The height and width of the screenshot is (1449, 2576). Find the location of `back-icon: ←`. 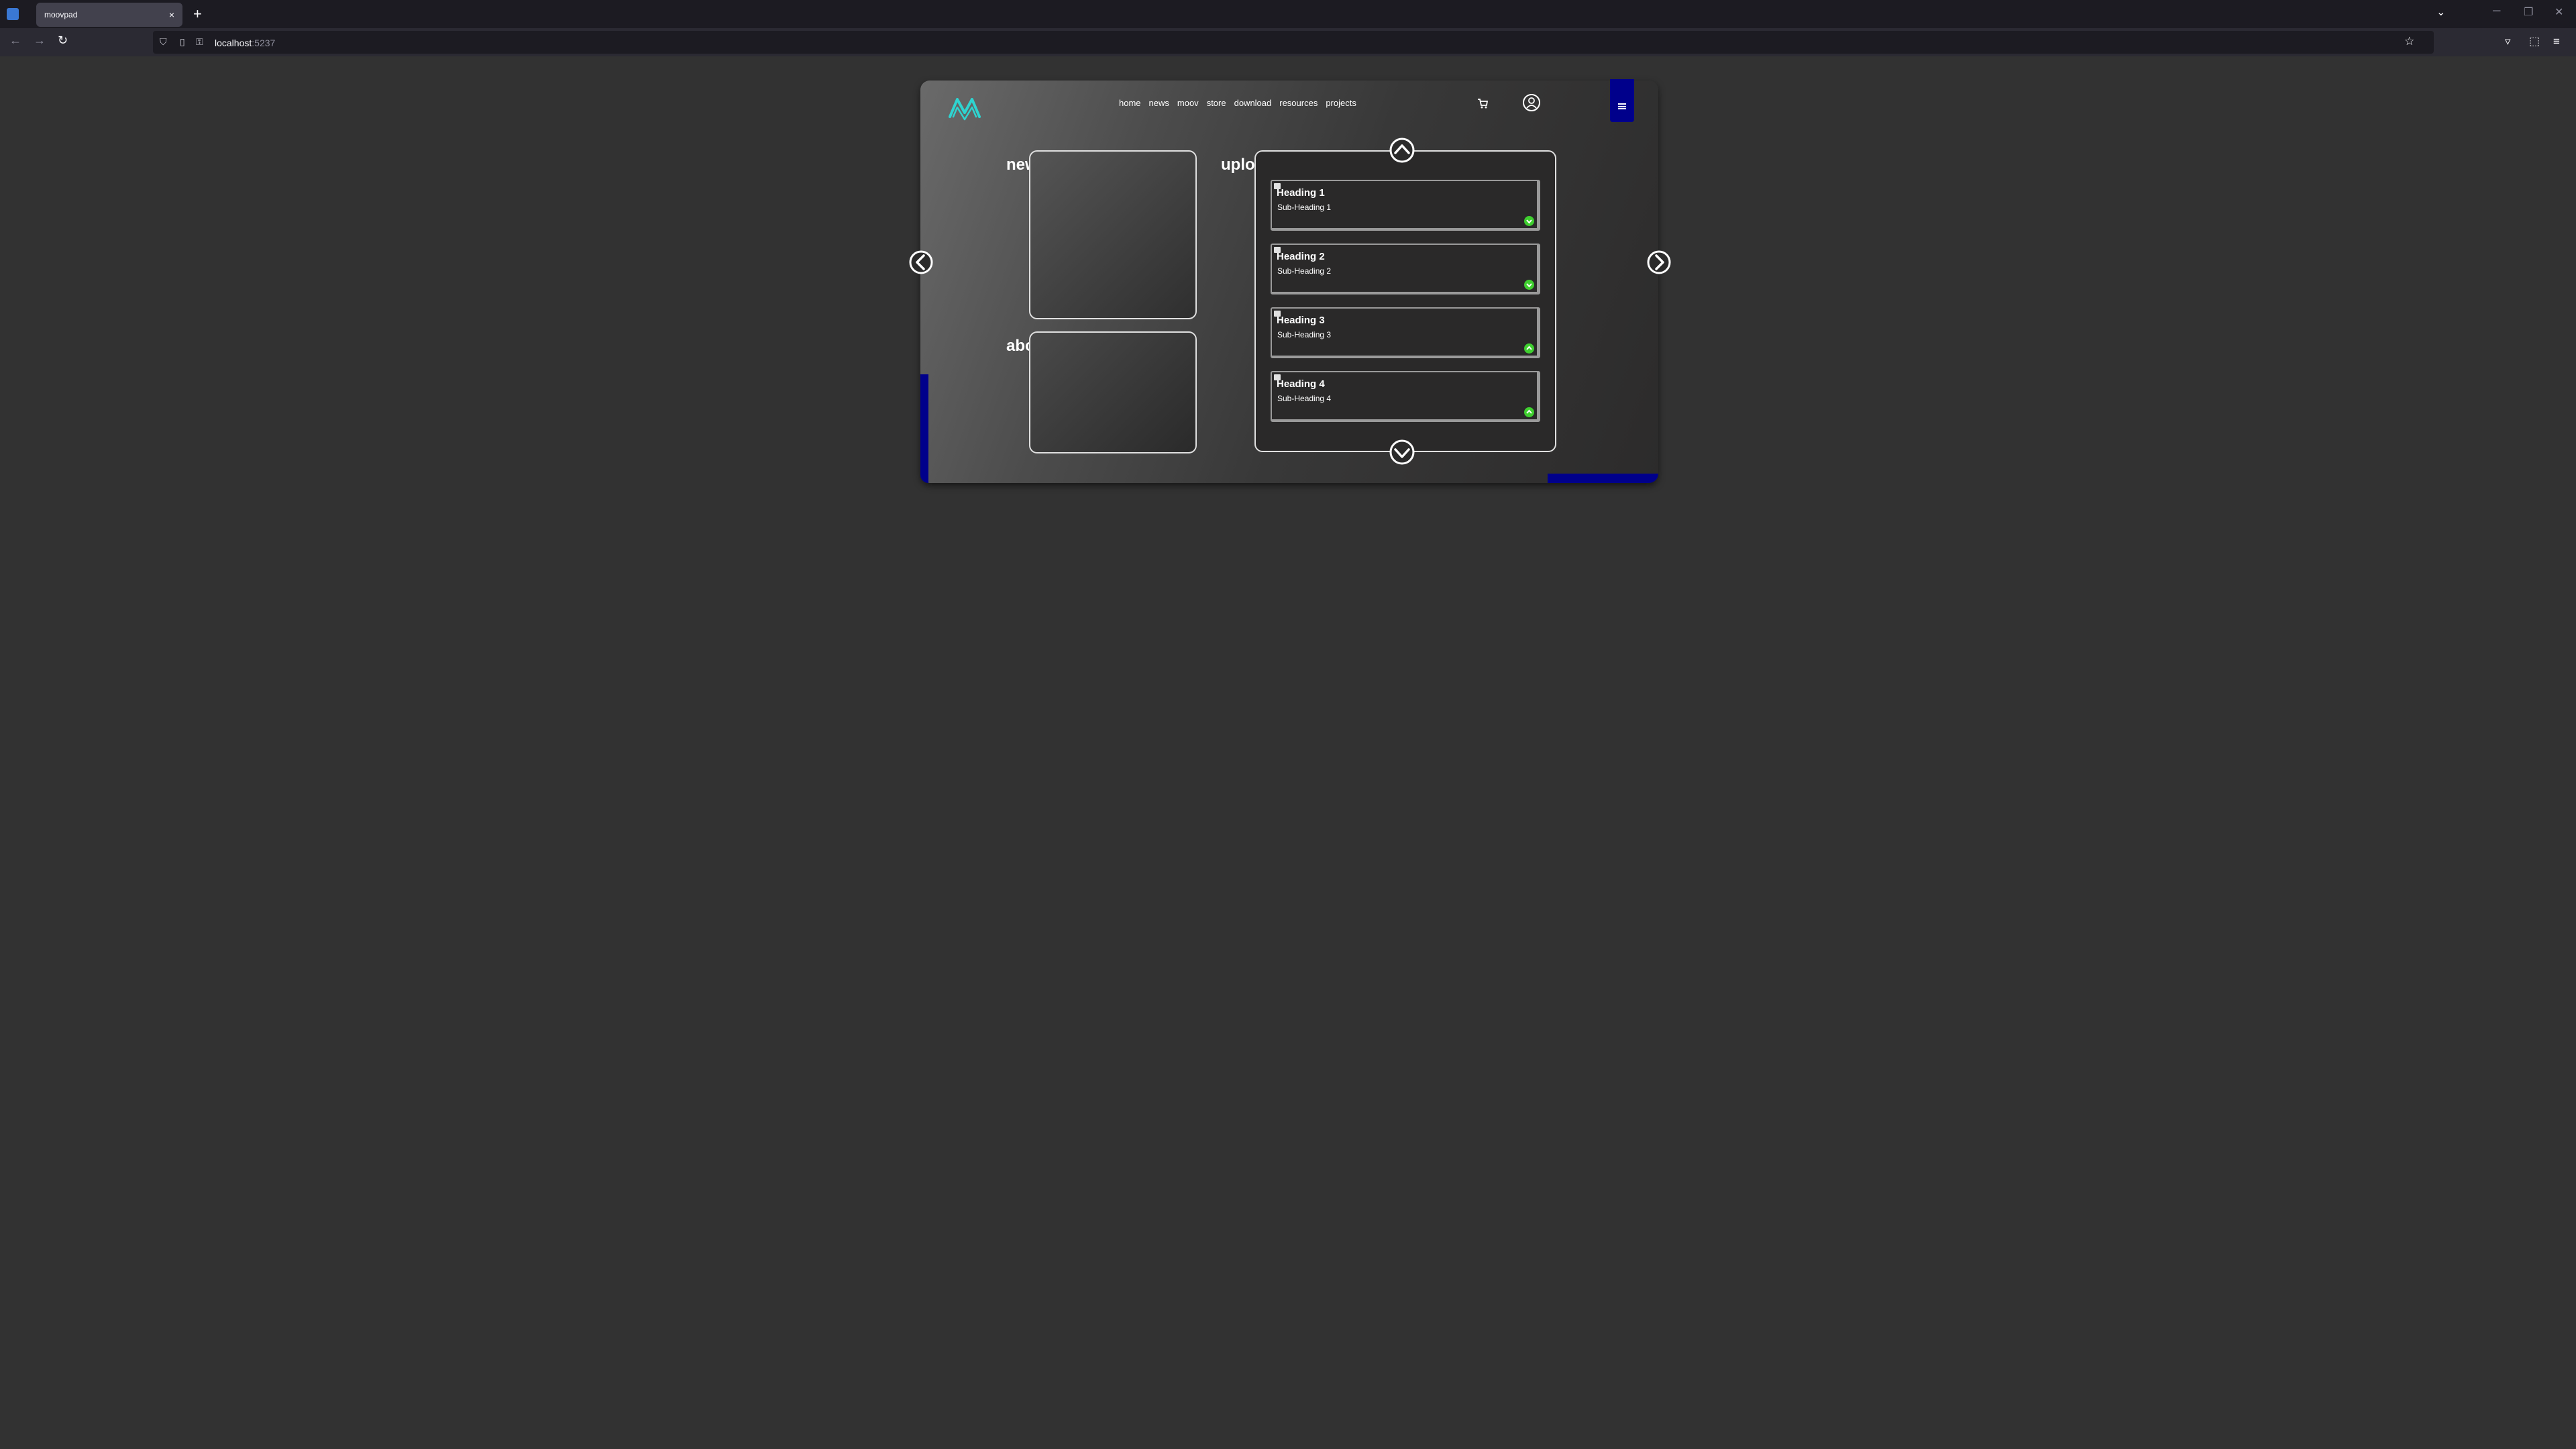

back-icon: ← is located at coordinates (15, 41).